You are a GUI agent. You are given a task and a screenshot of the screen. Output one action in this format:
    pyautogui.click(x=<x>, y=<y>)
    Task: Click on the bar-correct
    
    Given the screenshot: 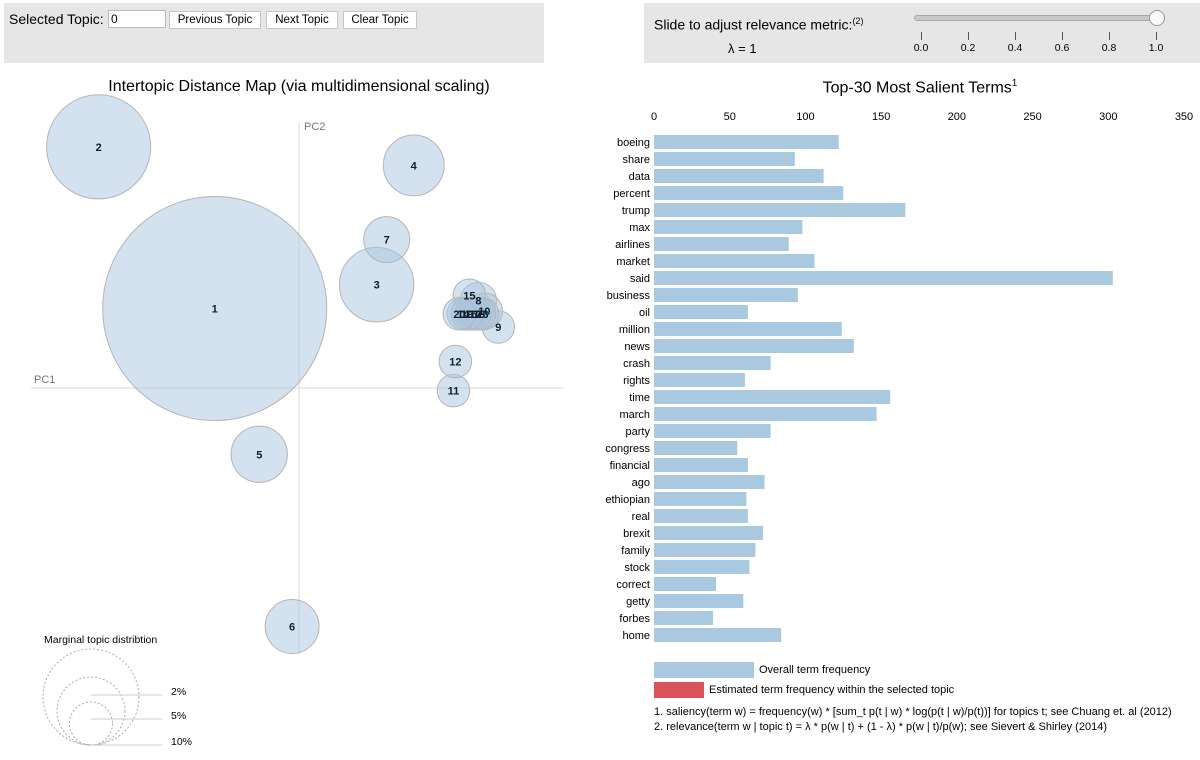 What is the action you would take?
    pyautogui.click(x=685, y=584)
    